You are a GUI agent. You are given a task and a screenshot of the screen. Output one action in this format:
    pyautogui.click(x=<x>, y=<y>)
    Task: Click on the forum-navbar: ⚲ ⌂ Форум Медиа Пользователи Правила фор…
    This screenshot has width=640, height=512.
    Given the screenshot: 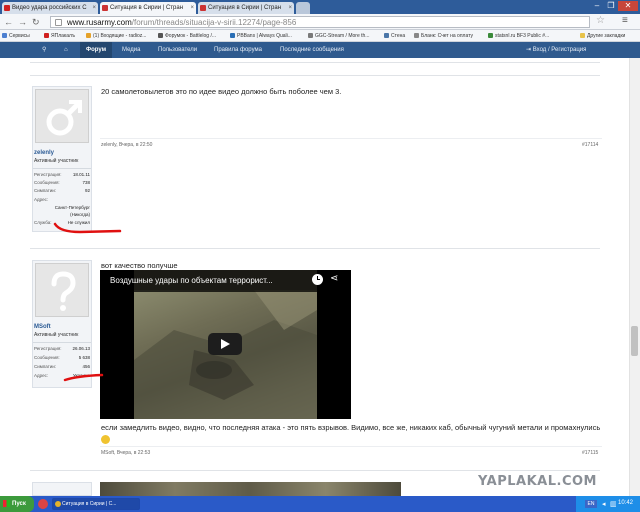 What is the action you would take?
    pyautogui.click(x=320, y=50)
    